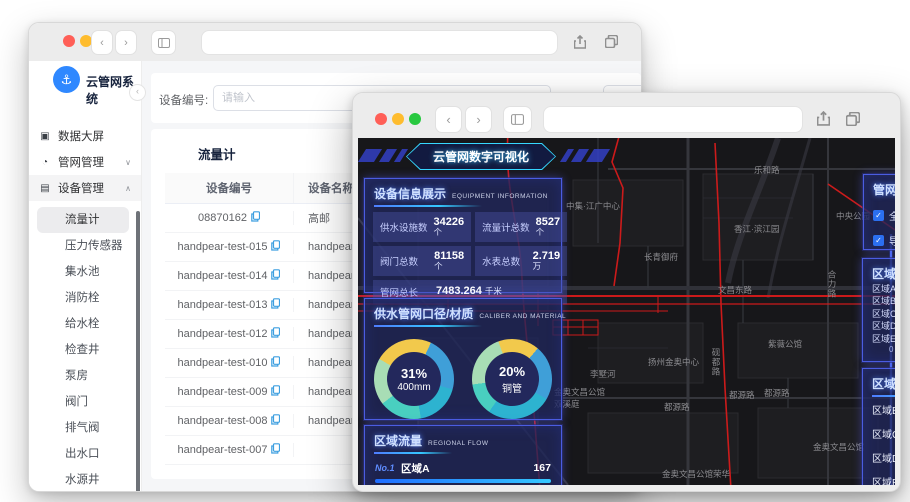 Image resolution: width=910 pixels, height=502 pixels. Describe the element at coordinates (883, 459) in the screenshot. I see `right-flow-row: 区域D` at that location.